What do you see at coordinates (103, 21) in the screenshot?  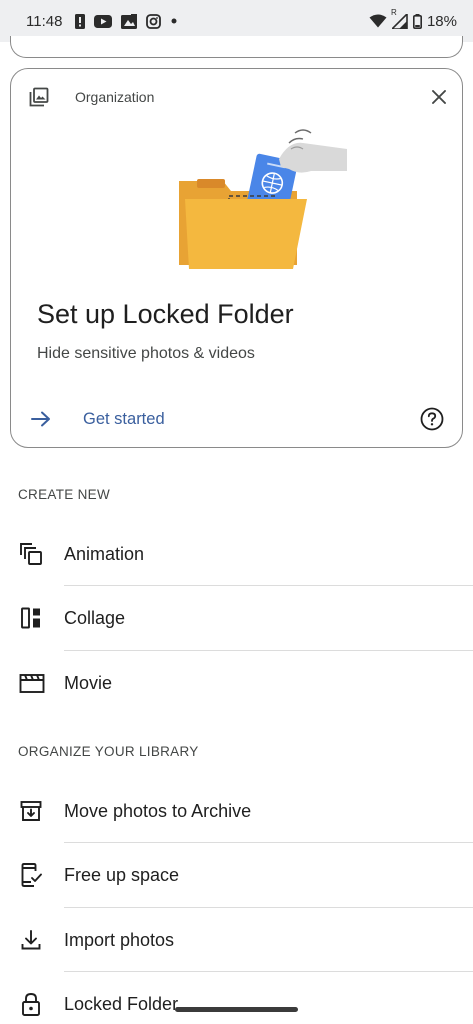 I see `youtube-icon` at bounding box center [103, 21].